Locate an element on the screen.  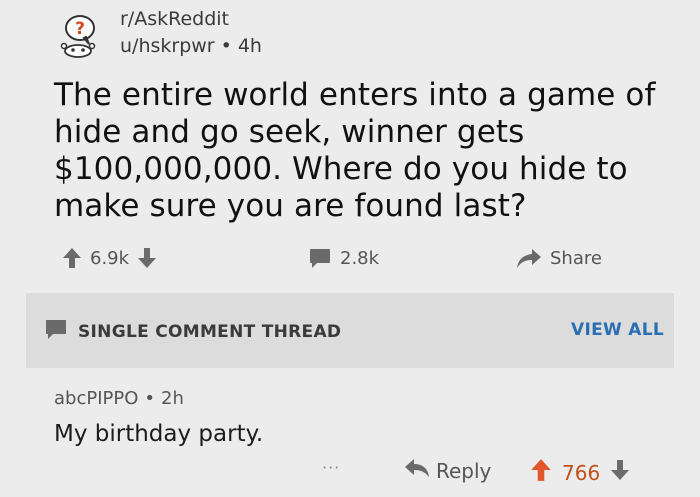
reply-label: Reply is located at coordinates (464, 470).